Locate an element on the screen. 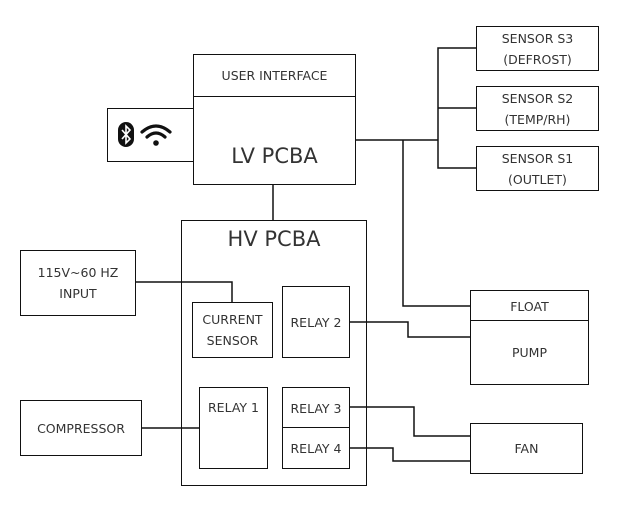  sensor-s3-name: SENSOR S3 is located at coordinates (537, 38).